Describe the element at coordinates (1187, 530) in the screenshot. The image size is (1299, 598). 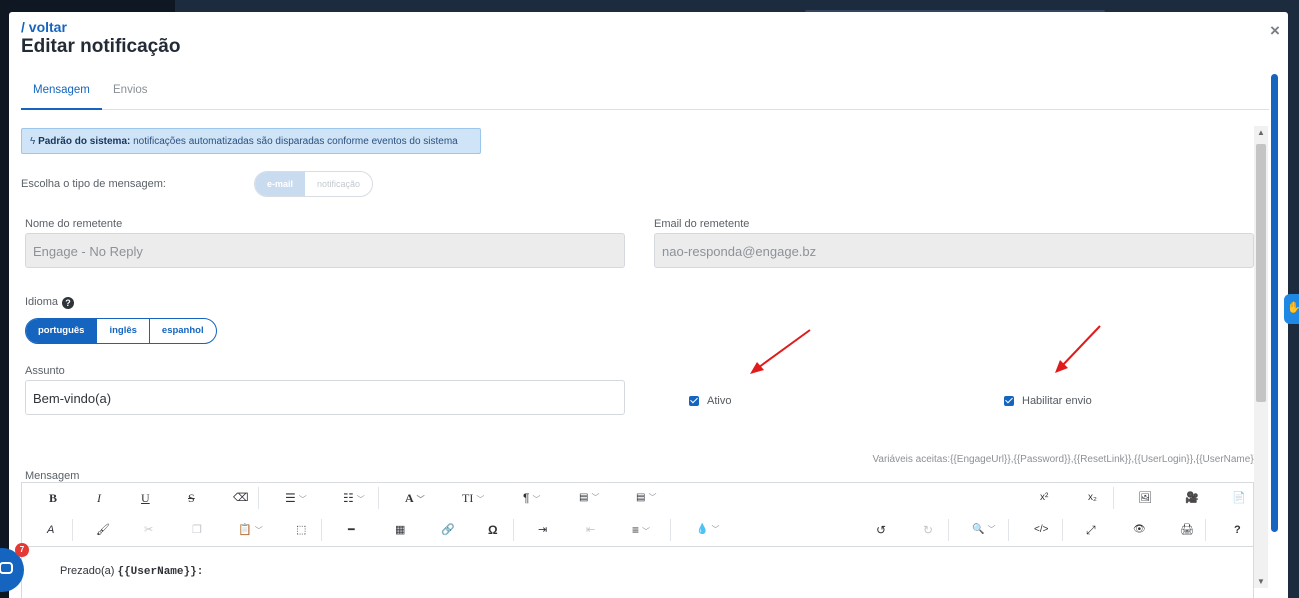
I see `print-icon: 🖨` at that location.